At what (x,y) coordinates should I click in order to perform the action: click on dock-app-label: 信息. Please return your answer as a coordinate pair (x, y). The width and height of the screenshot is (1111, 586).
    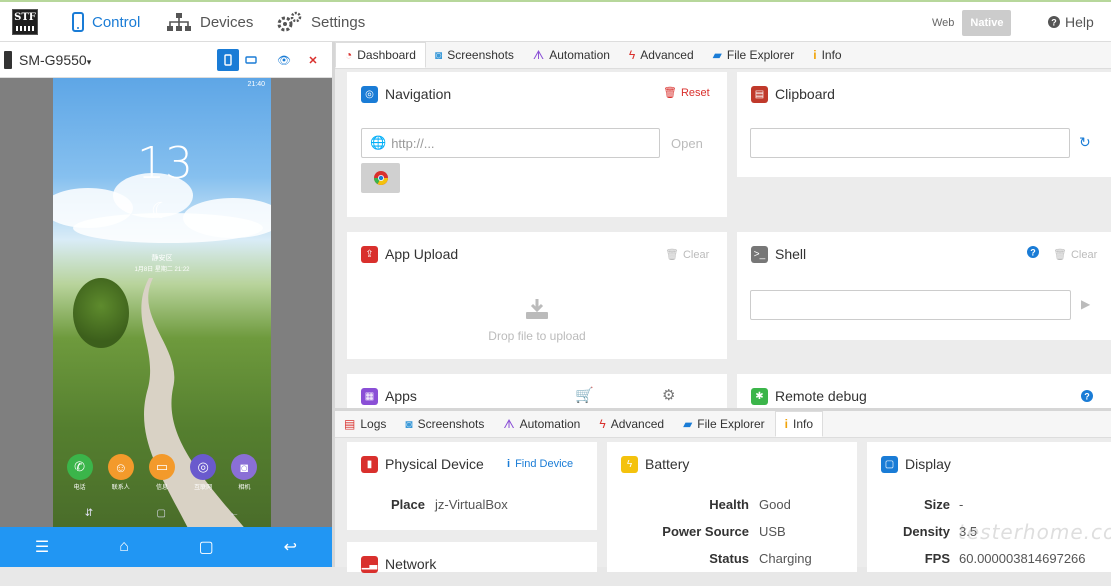
    Looking at the image, I should click on (161, 488).